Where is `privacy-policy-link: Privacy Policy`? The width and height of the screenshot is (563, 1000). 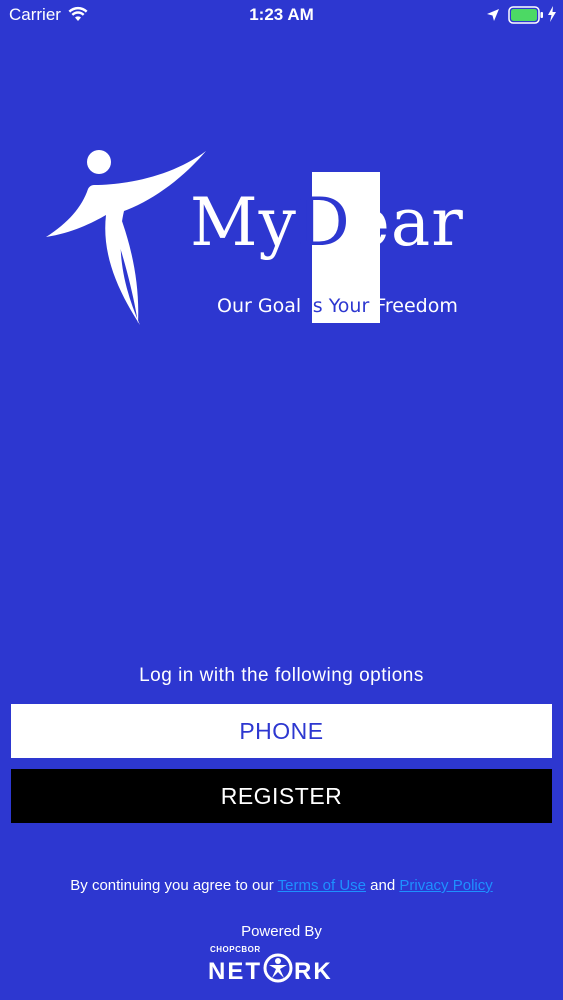 privacy-policy-link: Privacy Policy is located at coordinates (445, 885).